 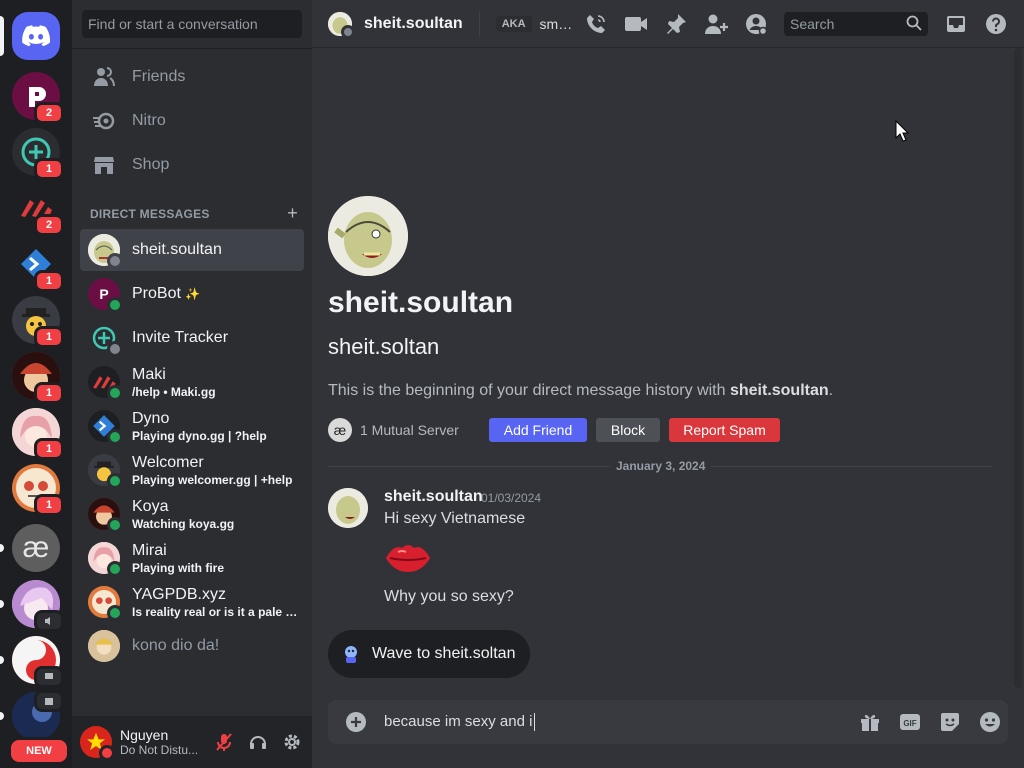 I want to click on dm-header-label: DIRECT MESSAGES, so click(x=150, y=214).